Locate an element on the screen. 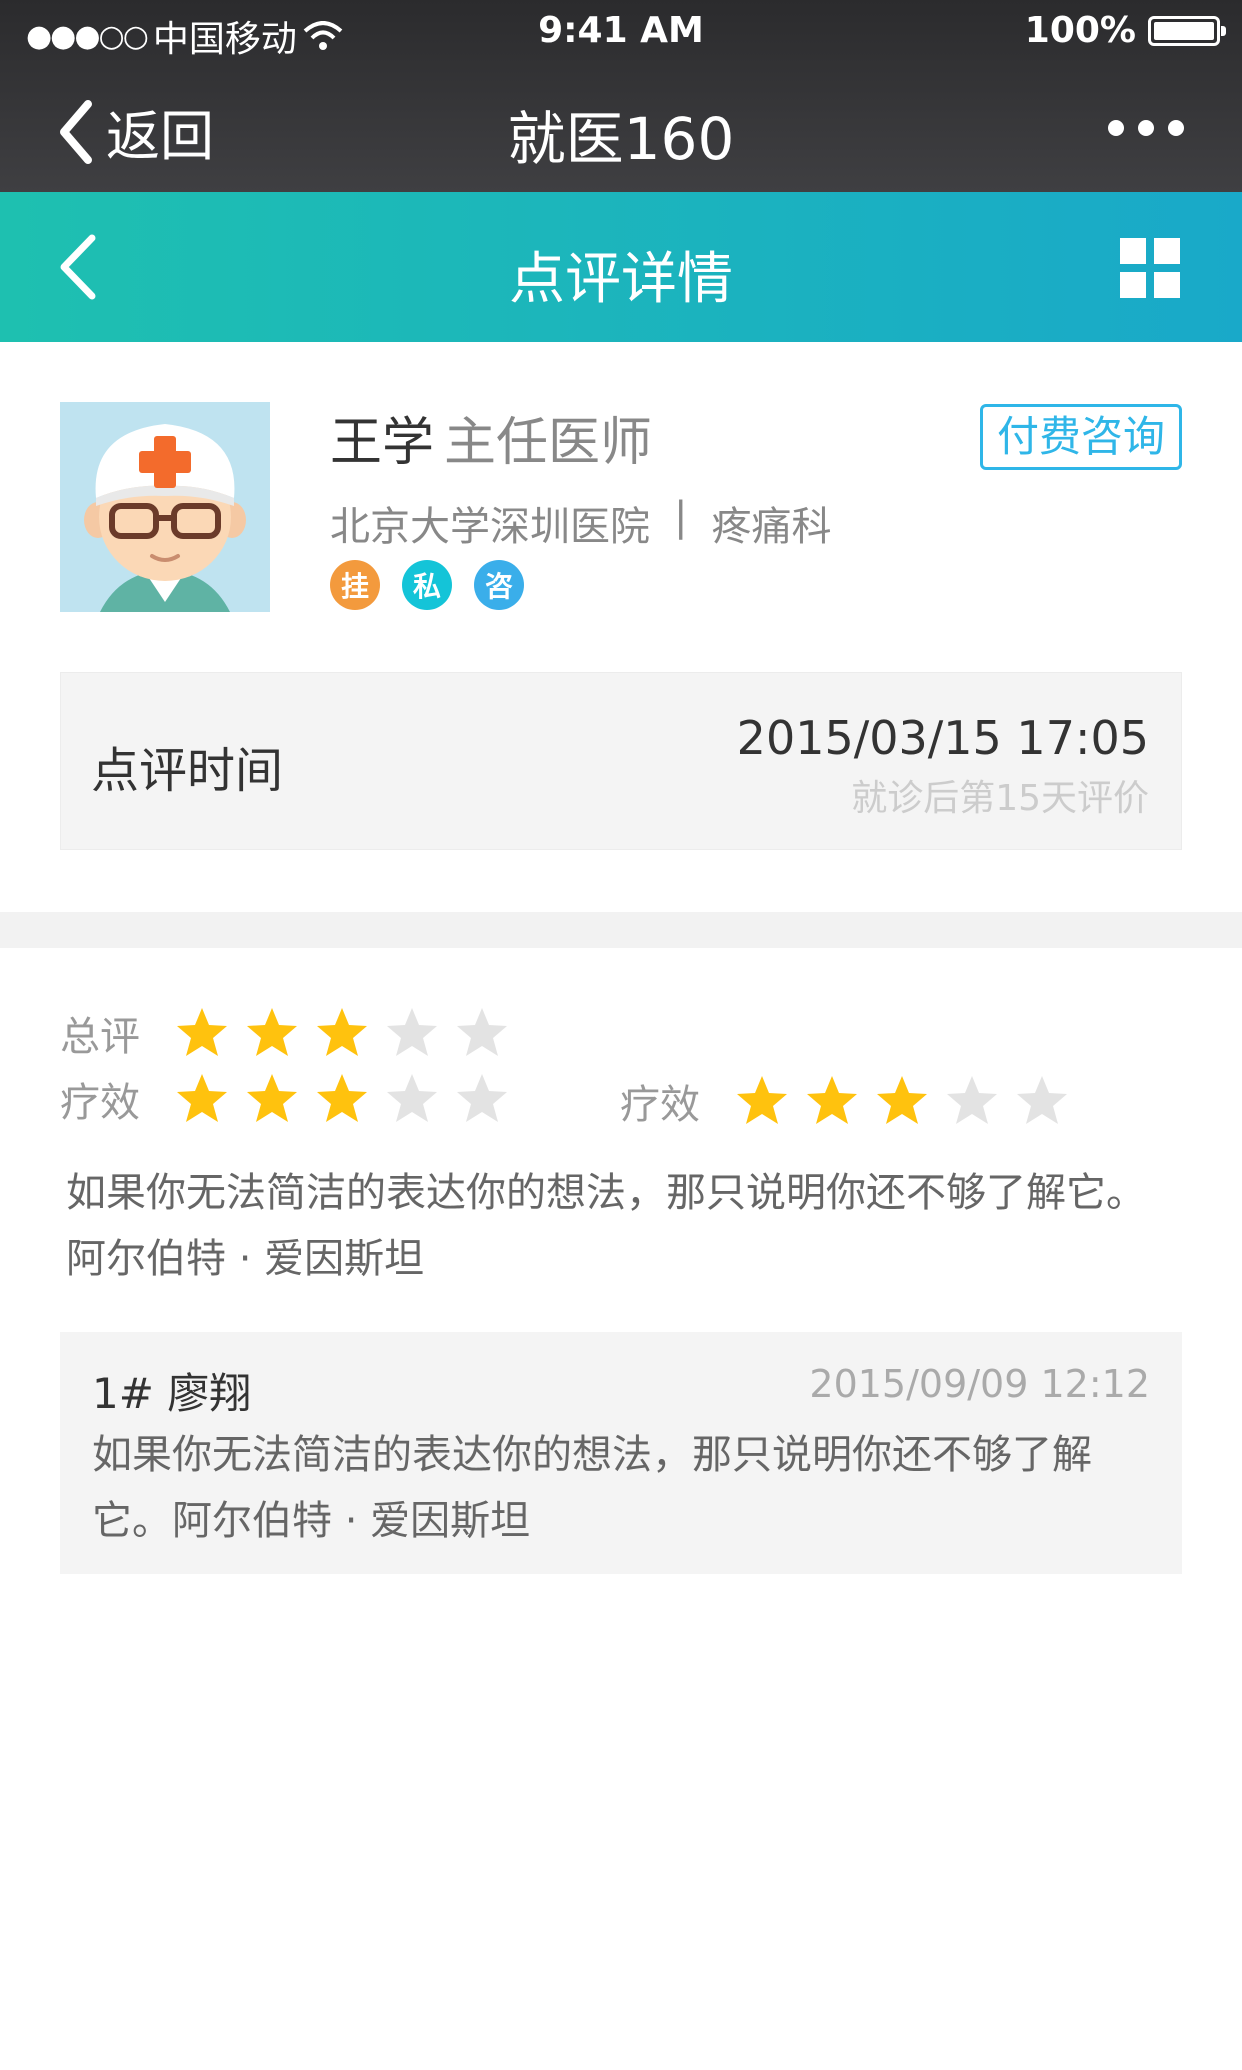 The height and width of the screenshot is (2070, 1242). browser-title: 就医160 is located at coordinates (621, 139).